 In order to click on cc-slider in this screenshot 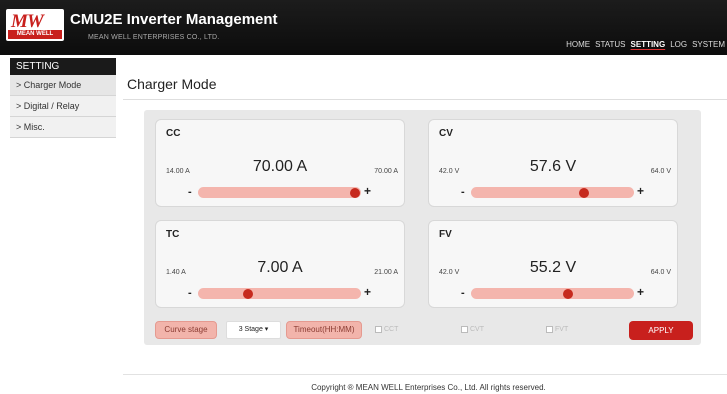, I will do `click(279, 192)`.